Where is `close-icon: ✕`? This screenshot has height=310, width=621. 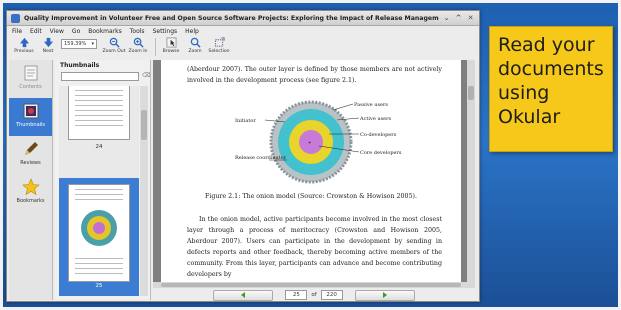
close-icon: ✕ is located at coordinates (470, 18).